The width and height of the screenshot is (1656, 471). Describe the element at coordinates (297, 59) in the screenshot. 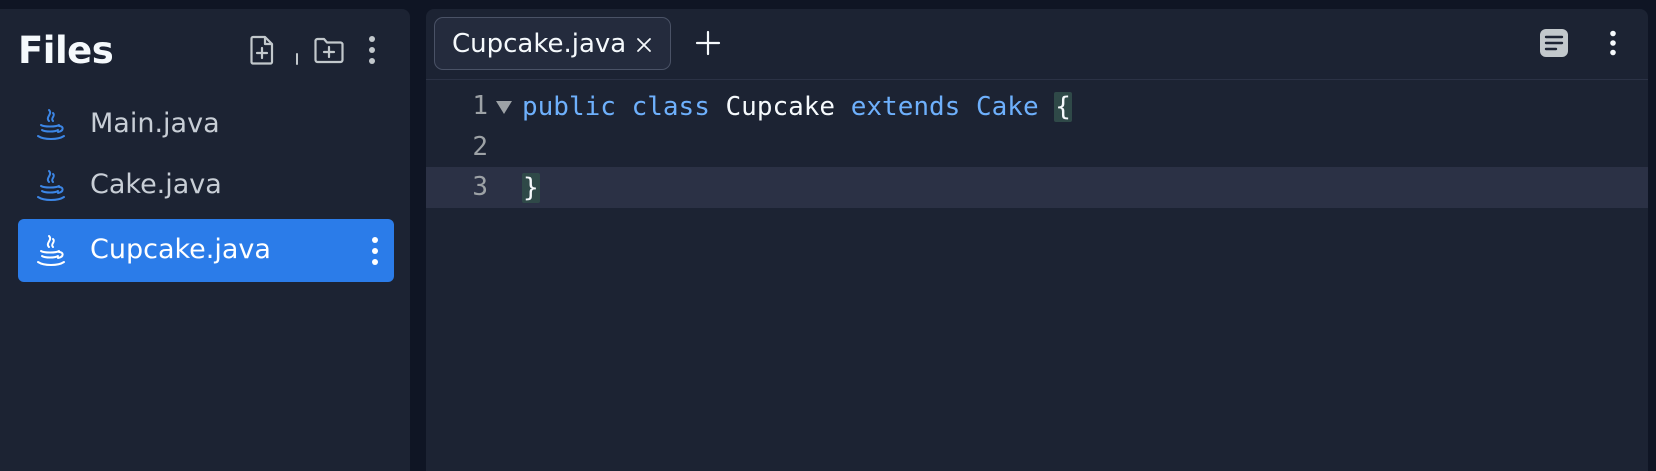

I see `header-divider` at that location.